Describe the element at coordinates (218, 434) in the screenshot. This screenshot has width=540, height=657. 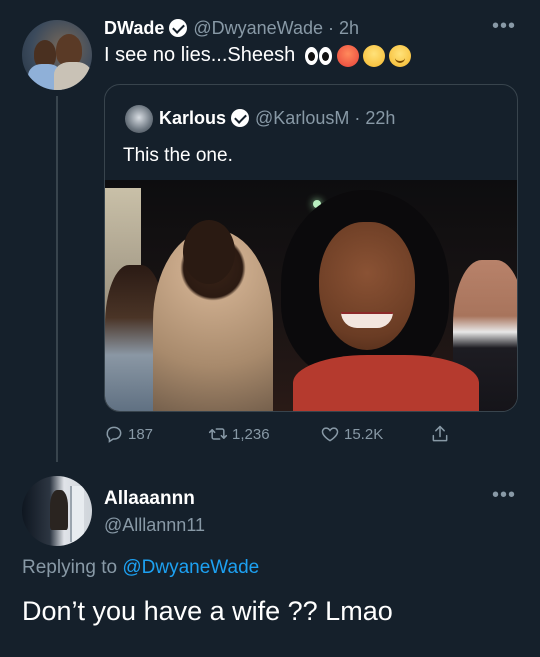
I see `retweet-icon` at that location.